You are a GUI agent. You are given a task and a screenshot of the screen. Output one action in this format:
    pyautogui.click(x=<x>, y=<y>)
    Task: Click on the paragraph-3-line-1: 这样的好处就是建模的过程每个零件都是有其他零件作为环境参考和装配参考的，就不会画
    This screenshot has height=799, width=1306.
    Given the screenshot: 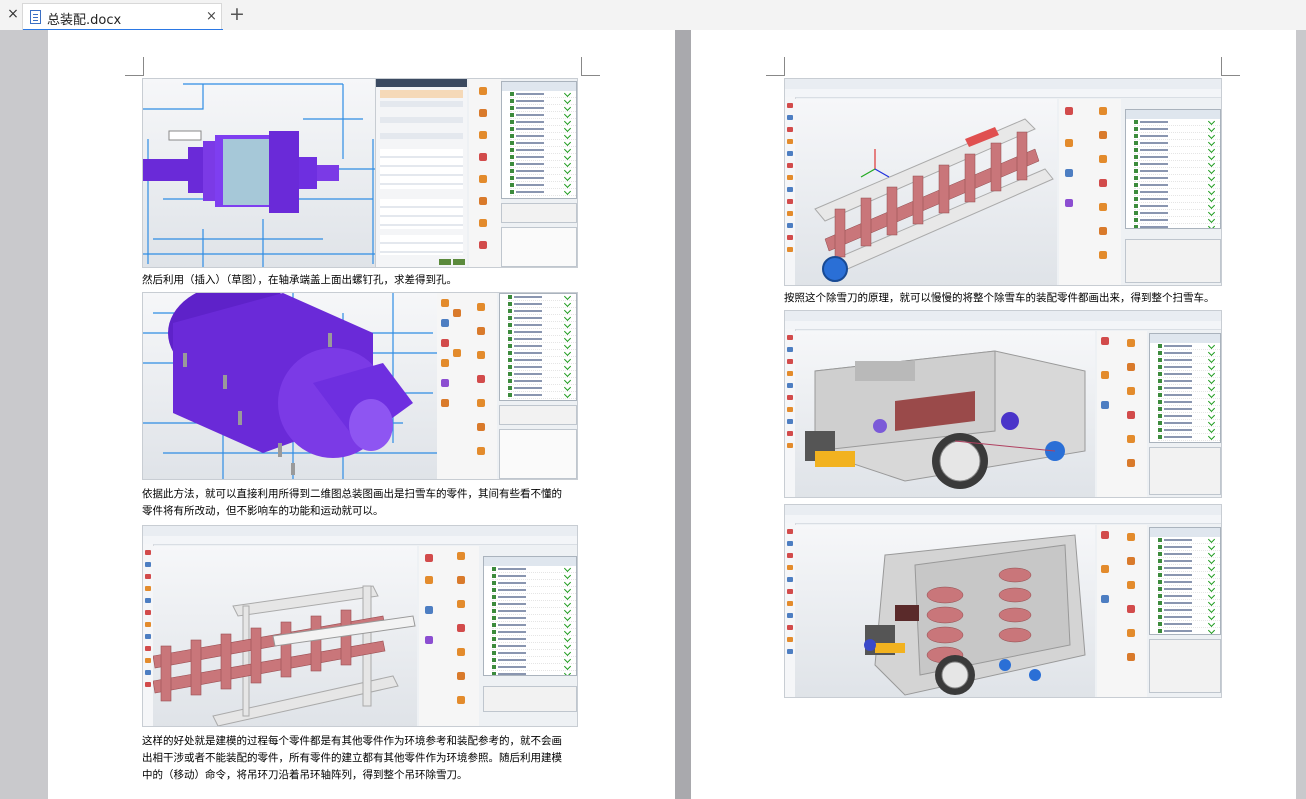 What is the action you would take?
    pyautogui.click(x=352, y=741)
    